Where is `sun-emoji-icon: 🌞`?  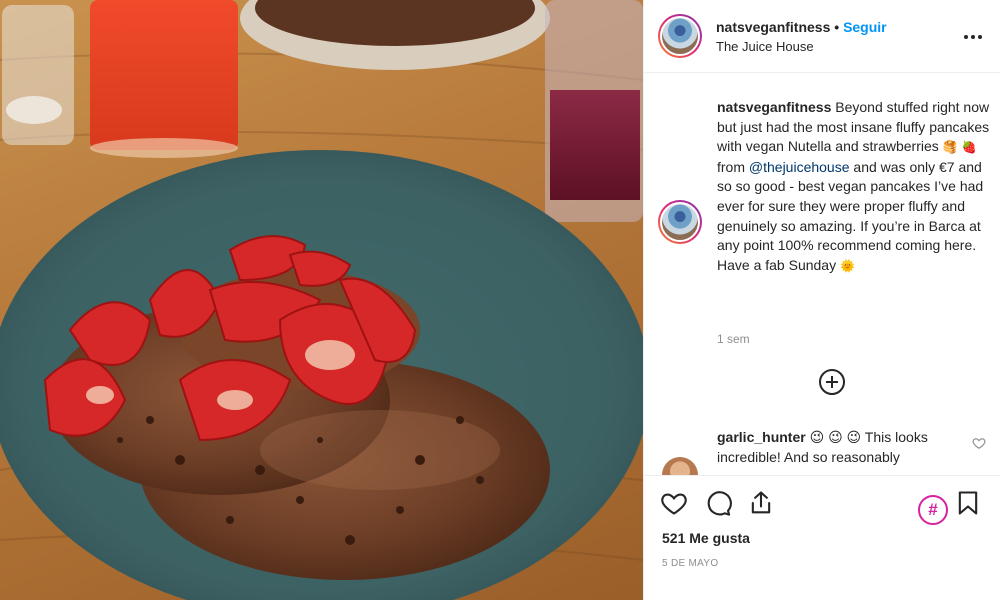 sun-emoji-icon: 🌞 is located at coordinates (847, 265).